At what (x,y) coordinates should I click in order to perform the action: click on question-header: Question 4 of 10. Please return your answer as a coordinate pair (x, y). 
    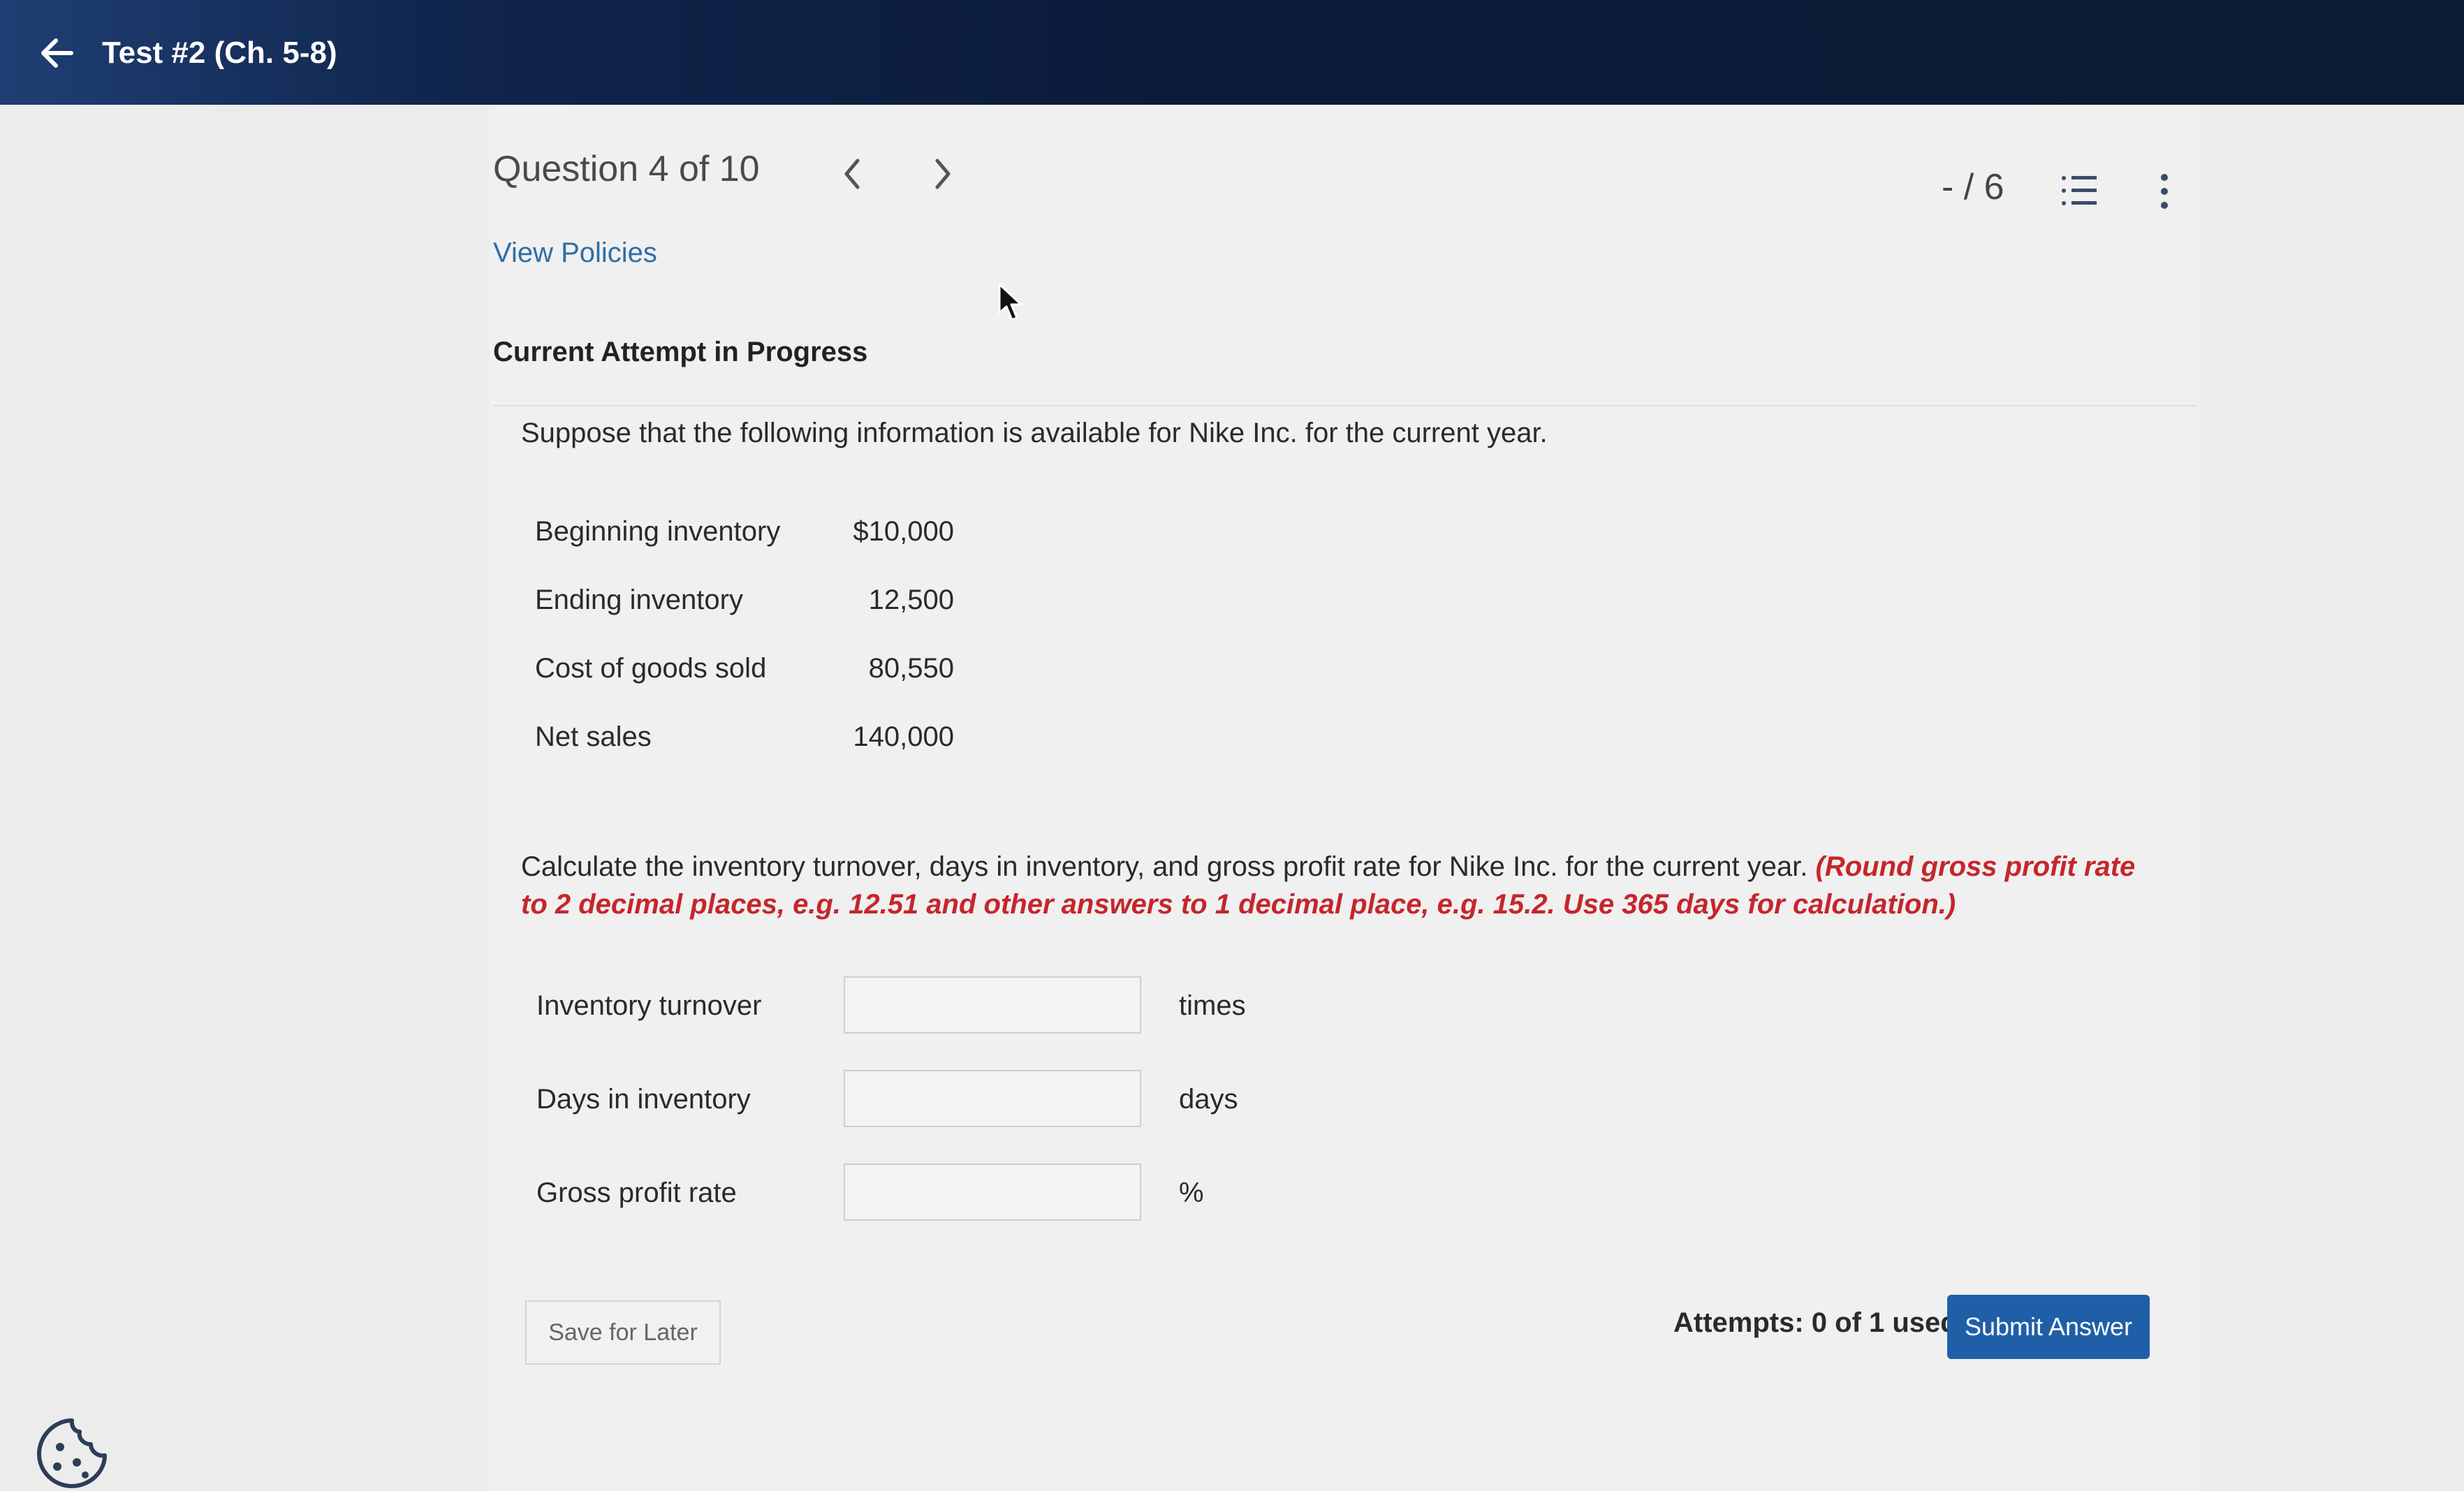
    Looking at the image, I should click on (626, 169).